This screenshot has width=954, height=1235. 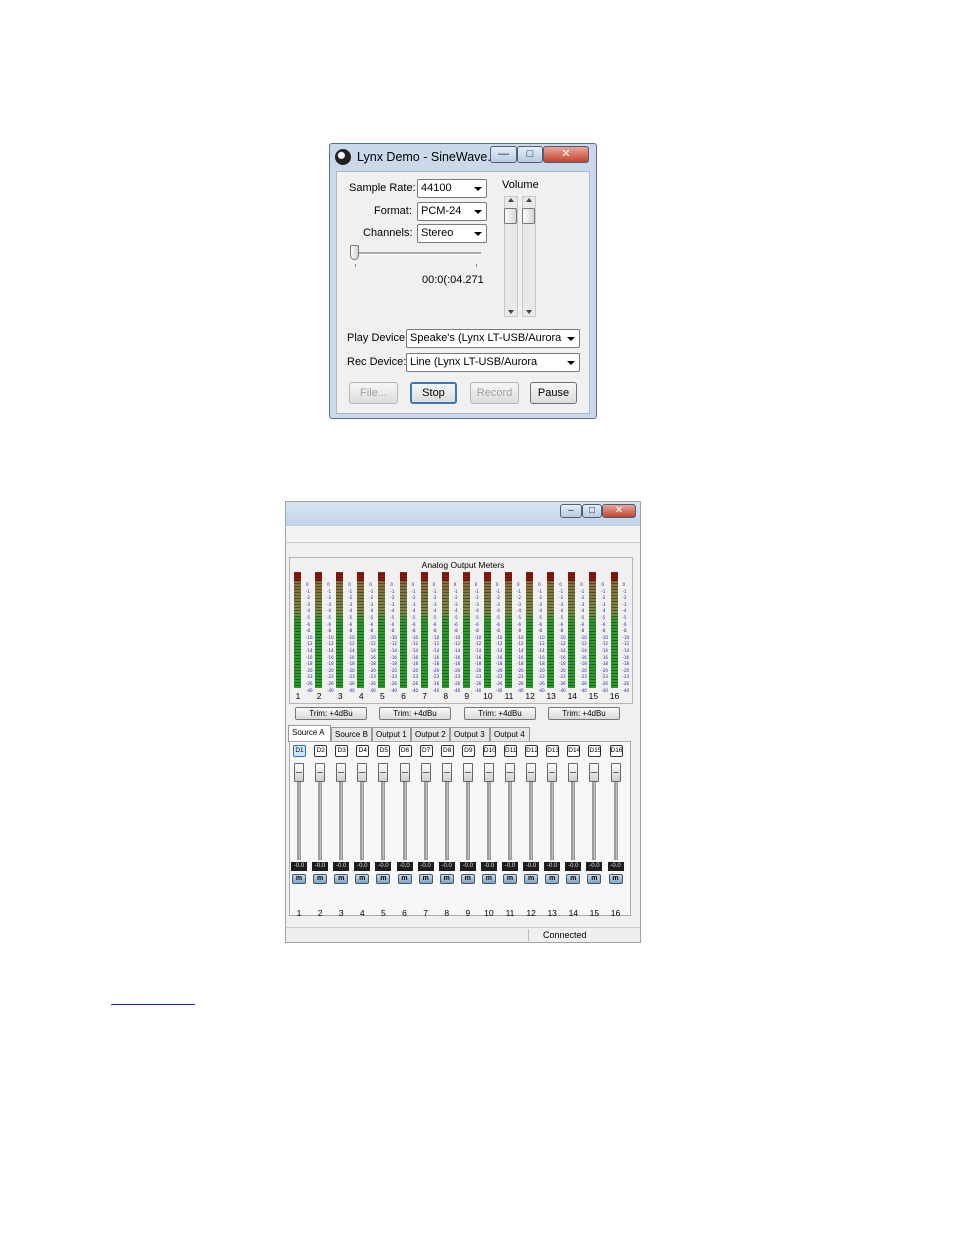 What do you see at coordinates (426, 751) in the screenshot?
I see `source-button: D7` at bounding box center [426, 751].